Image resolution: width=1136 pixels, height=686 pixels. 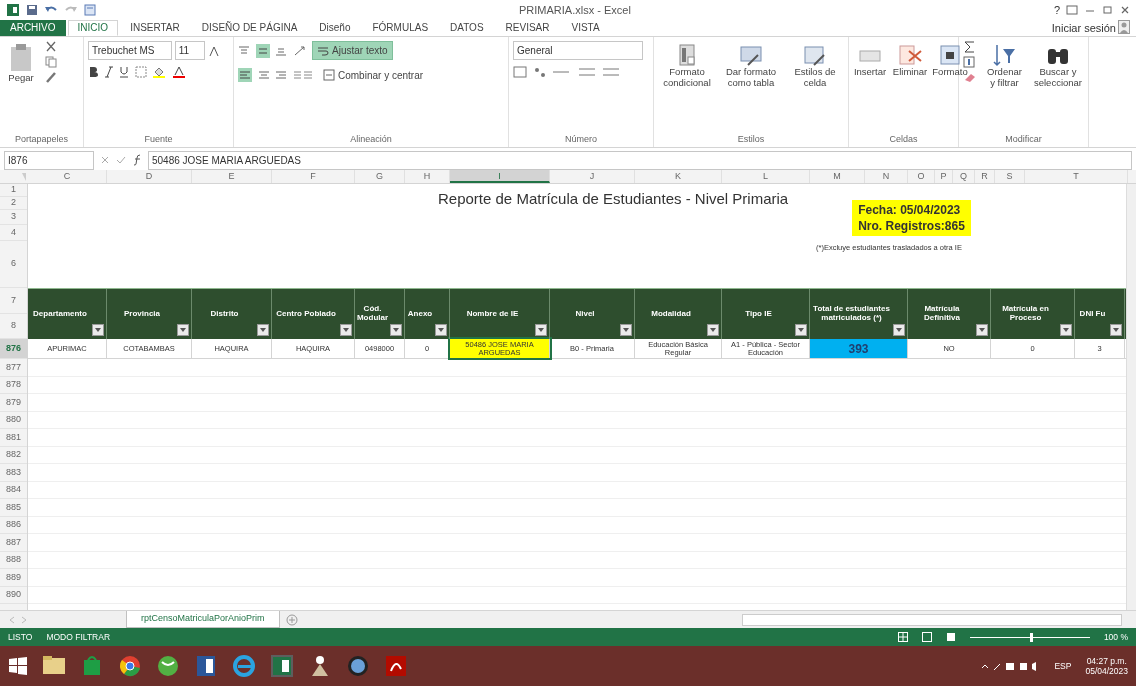 What do you see at coordinates (751, 66) in the screenshot?
I see `ribbon-button: Dar formato como tabla` at bounding box center [751, 66].